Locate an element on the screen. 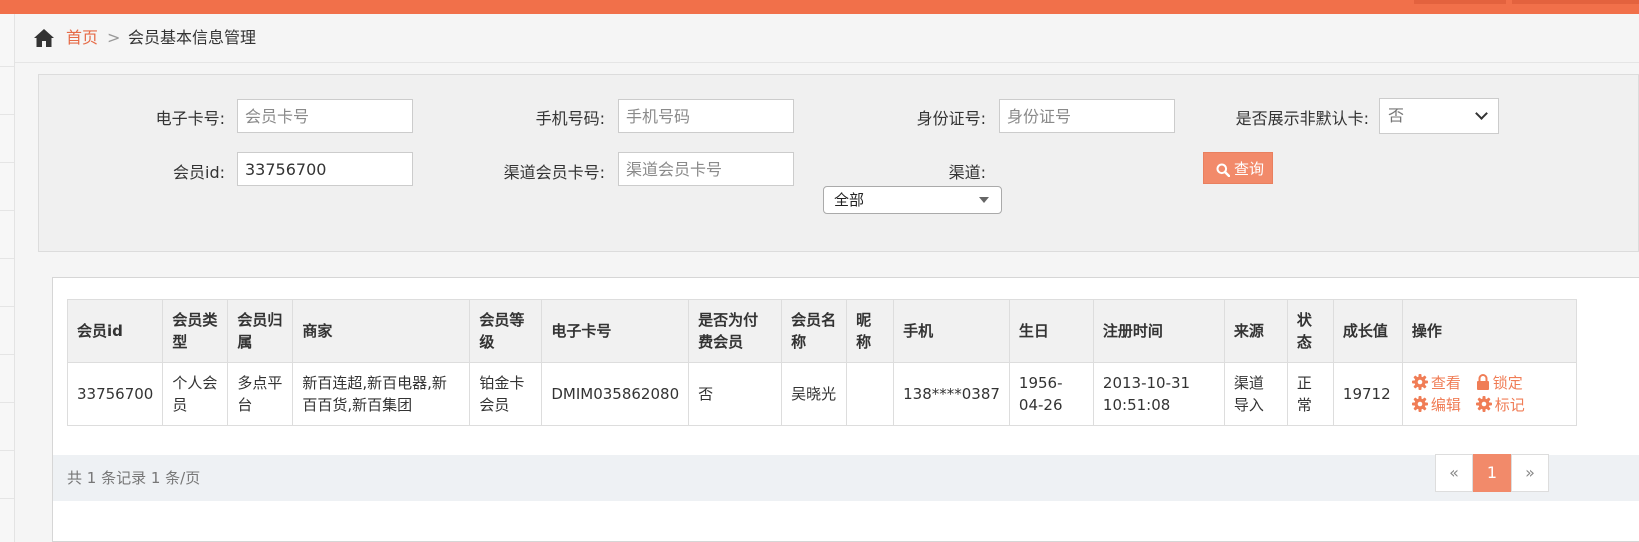 Image resolution: width=1639 pixels, height=542 pixels. col-header: 会员等级 is located at coordinates (506, 331).